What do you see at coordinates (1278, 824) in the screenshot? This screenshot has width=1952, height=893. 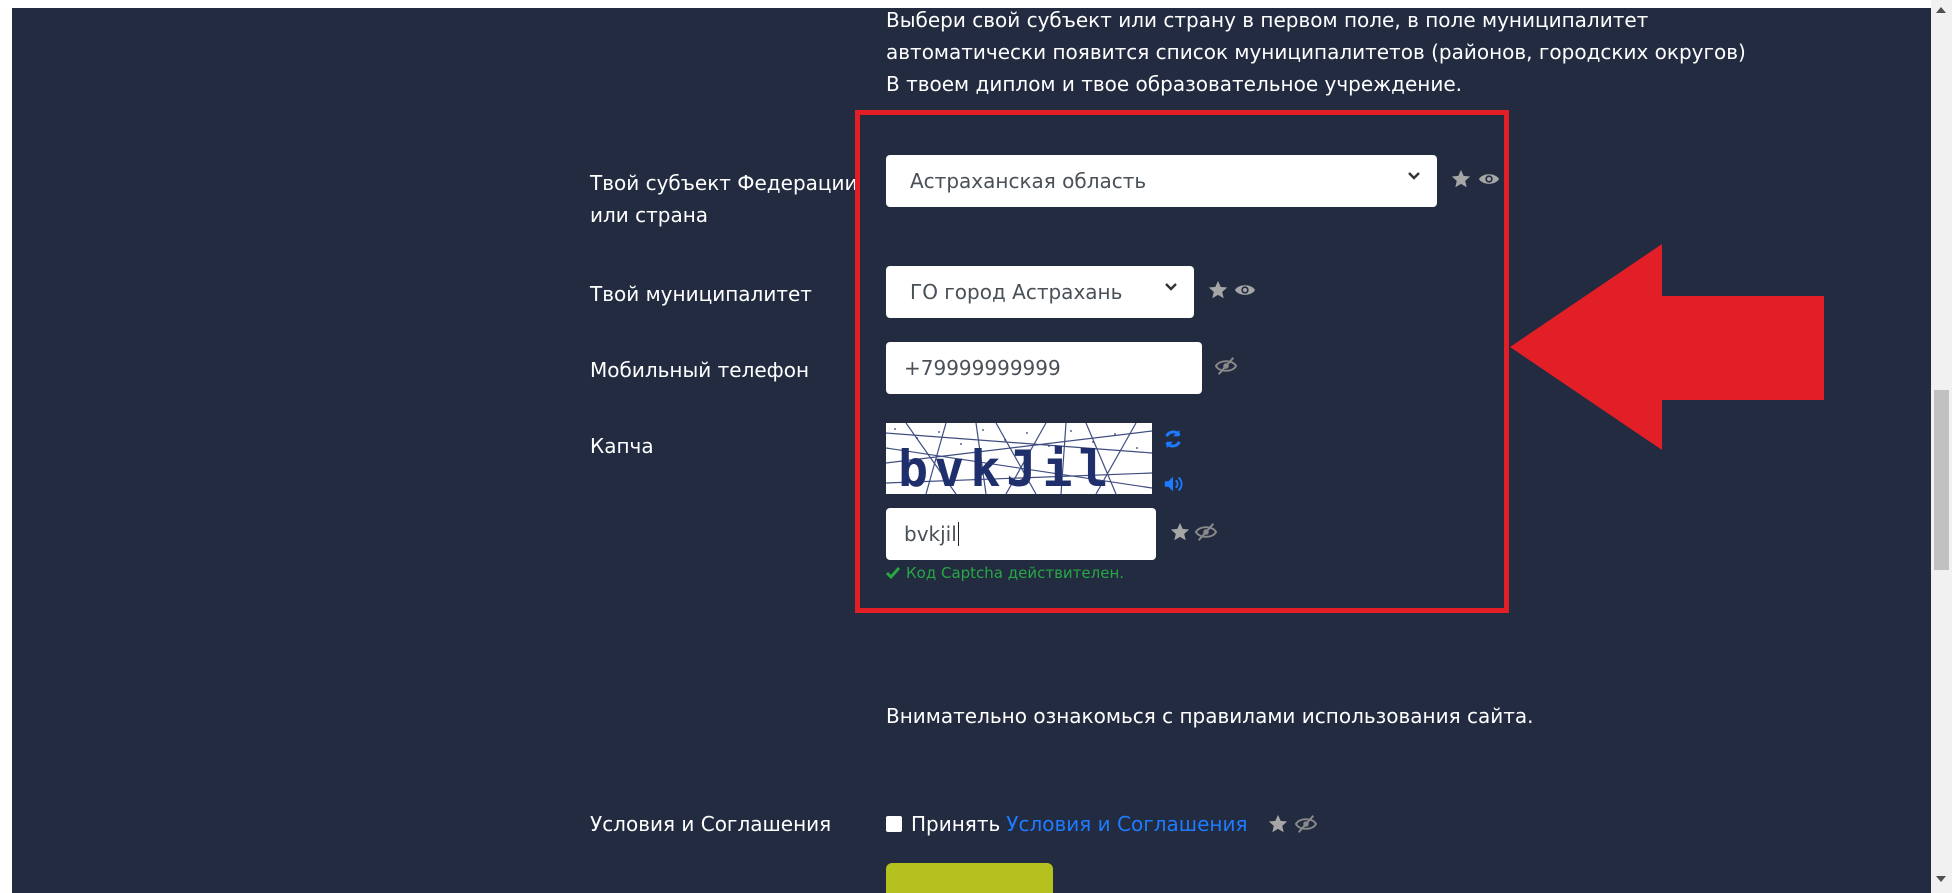 I see `star-icon` at bounding box center [1278, 824].